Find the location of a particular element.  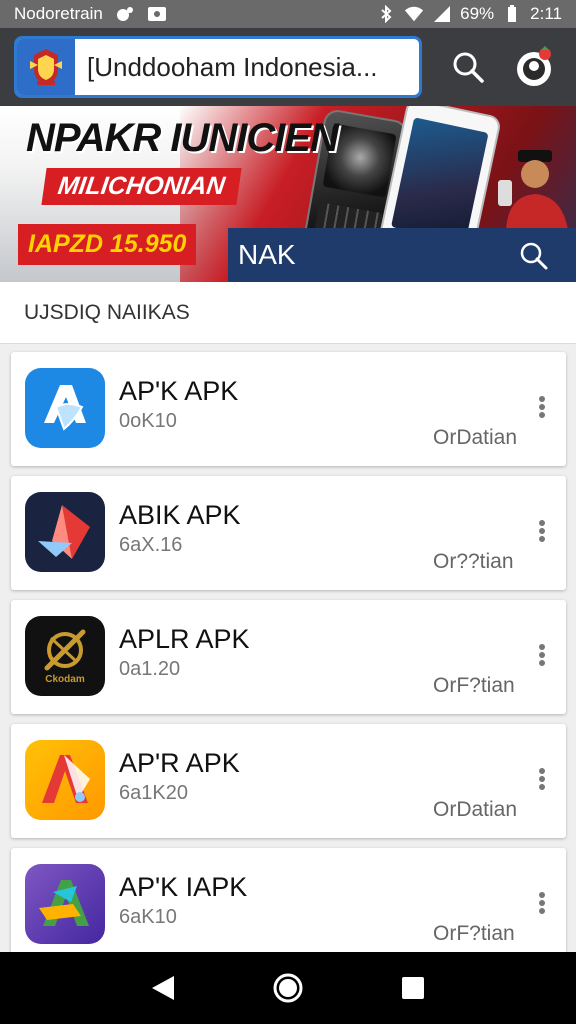

wifi-icon is located at coordinates (414, 14).